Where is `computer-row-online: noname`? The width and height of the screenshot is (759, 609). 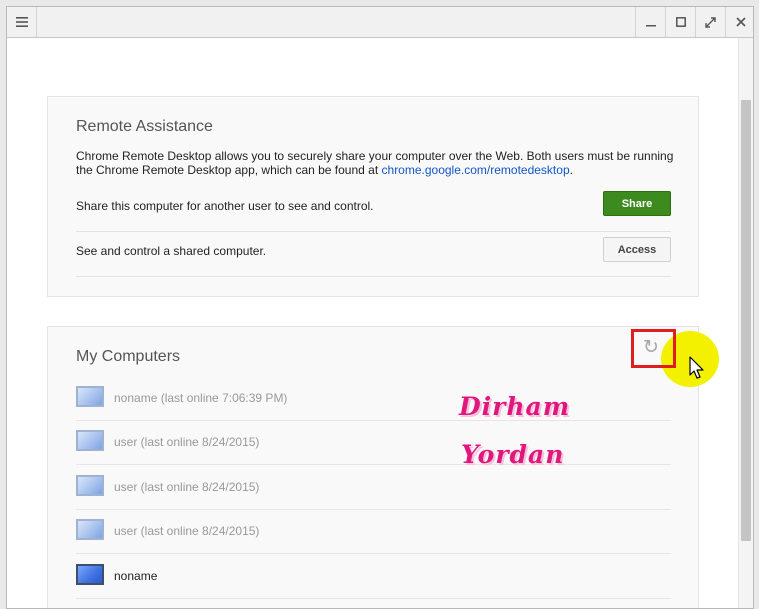
computer-row-online: noname is located at coordinates (373, 577).